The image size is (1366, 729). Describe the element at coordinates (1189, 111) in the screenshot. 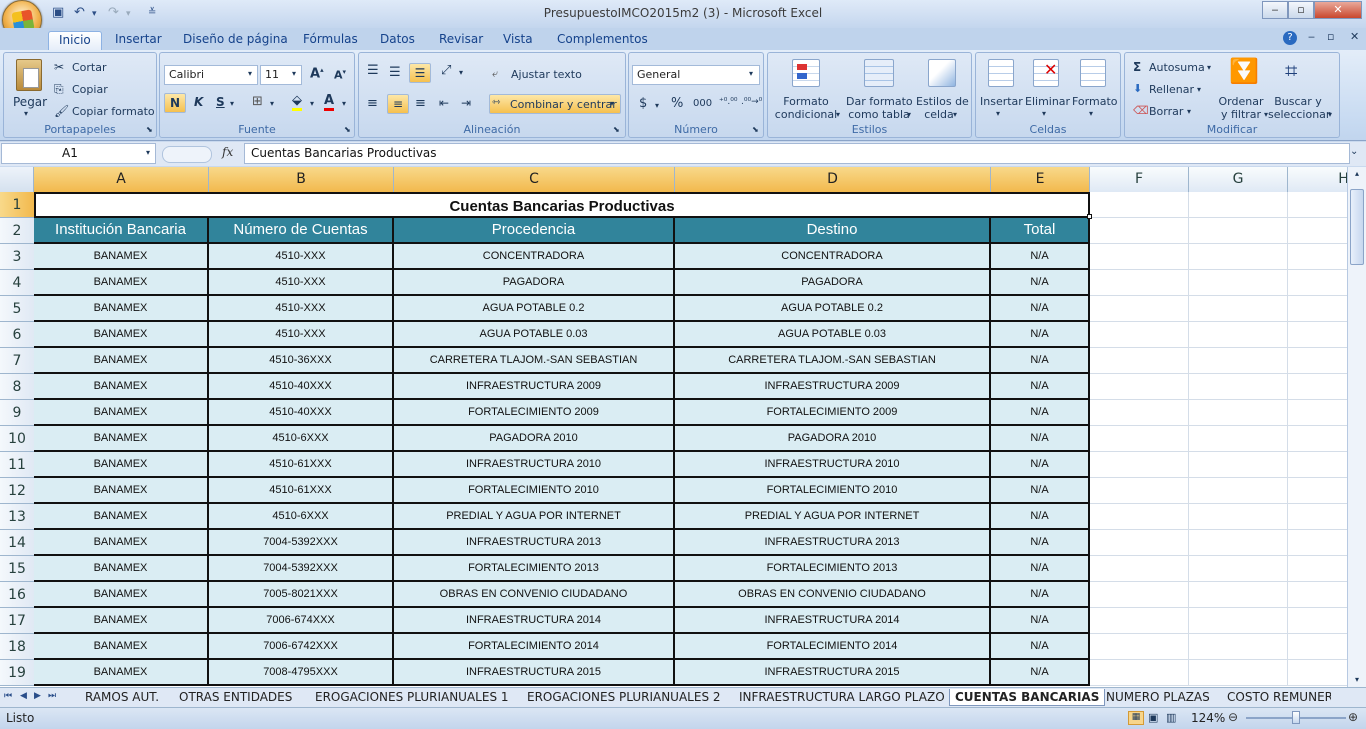

I see `clear-dropdown-icon: ▾` at that location.